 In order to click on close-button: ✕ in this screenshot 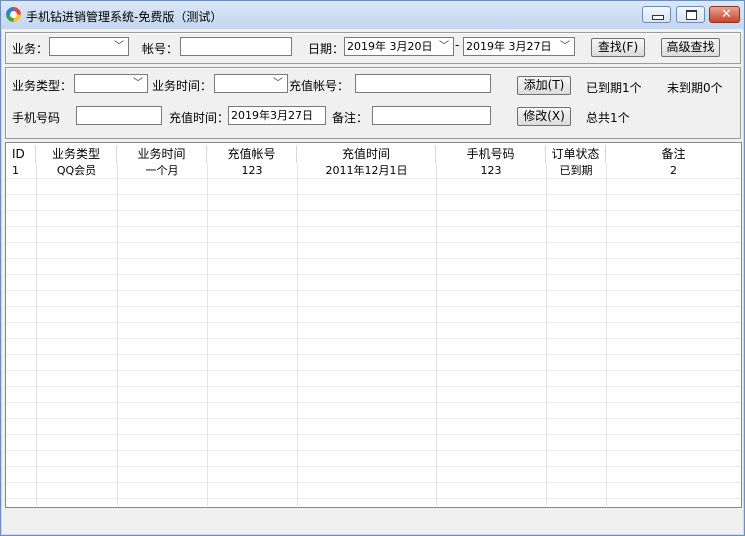, I will do `click(724, 14)`.